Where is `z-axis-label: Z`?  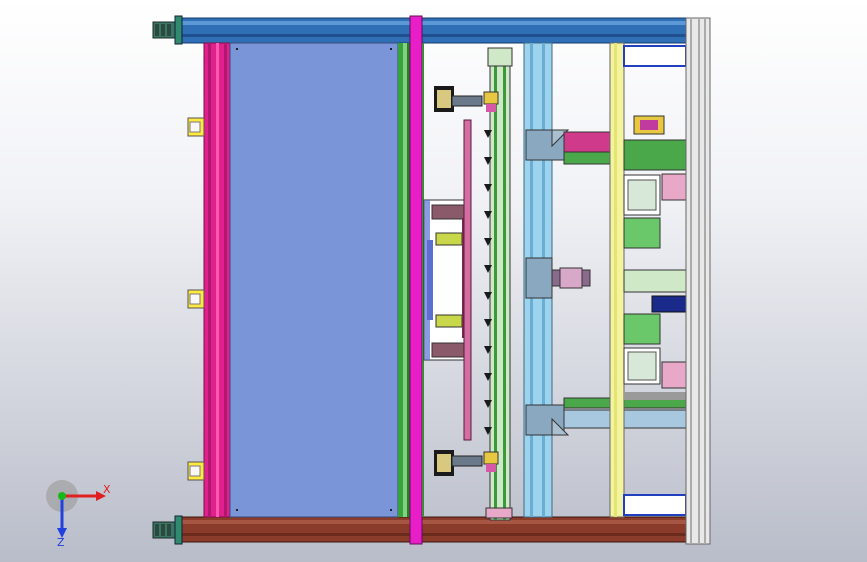
z-axis-label: Z is located at coordinates (61, 542).